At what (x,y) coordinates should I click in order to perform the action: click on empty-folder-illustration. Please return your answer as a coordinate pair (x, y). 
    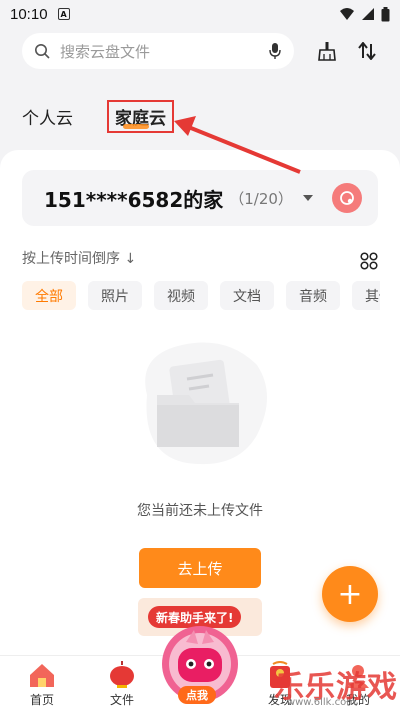
    Looking at the image, I should click on (206, 403).